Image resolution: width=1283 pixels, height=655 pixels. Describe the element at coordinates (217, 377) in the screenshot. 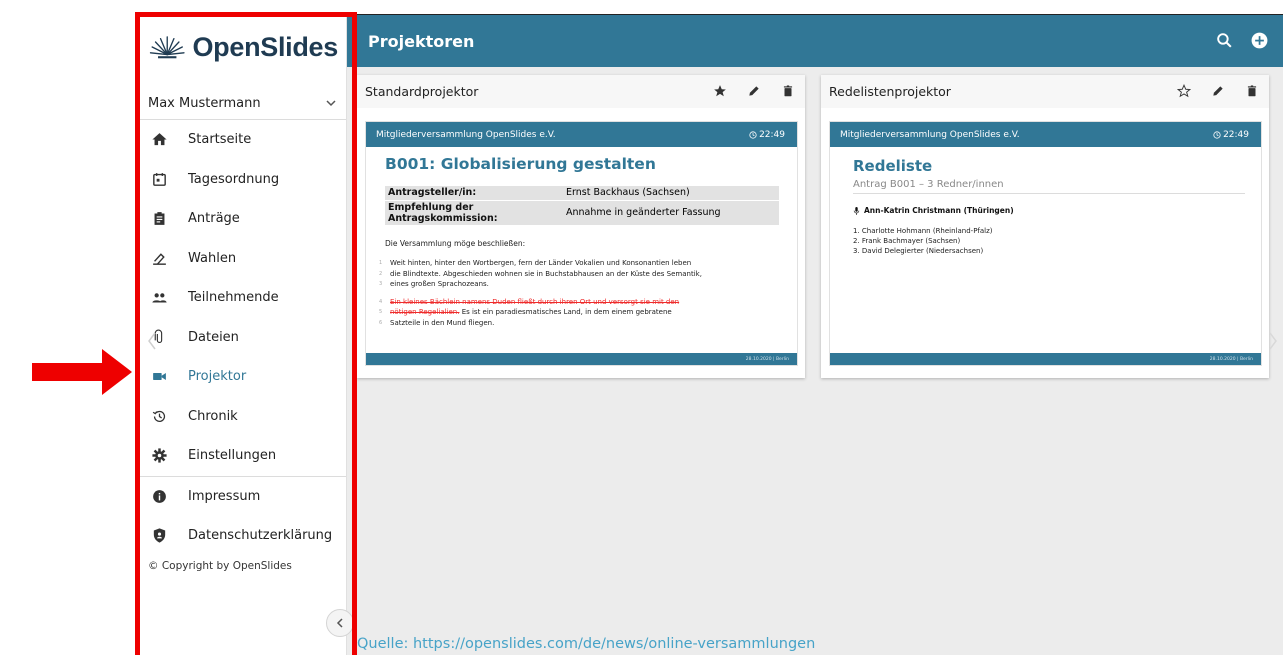

I see `nav-label: Projektor` at that location.